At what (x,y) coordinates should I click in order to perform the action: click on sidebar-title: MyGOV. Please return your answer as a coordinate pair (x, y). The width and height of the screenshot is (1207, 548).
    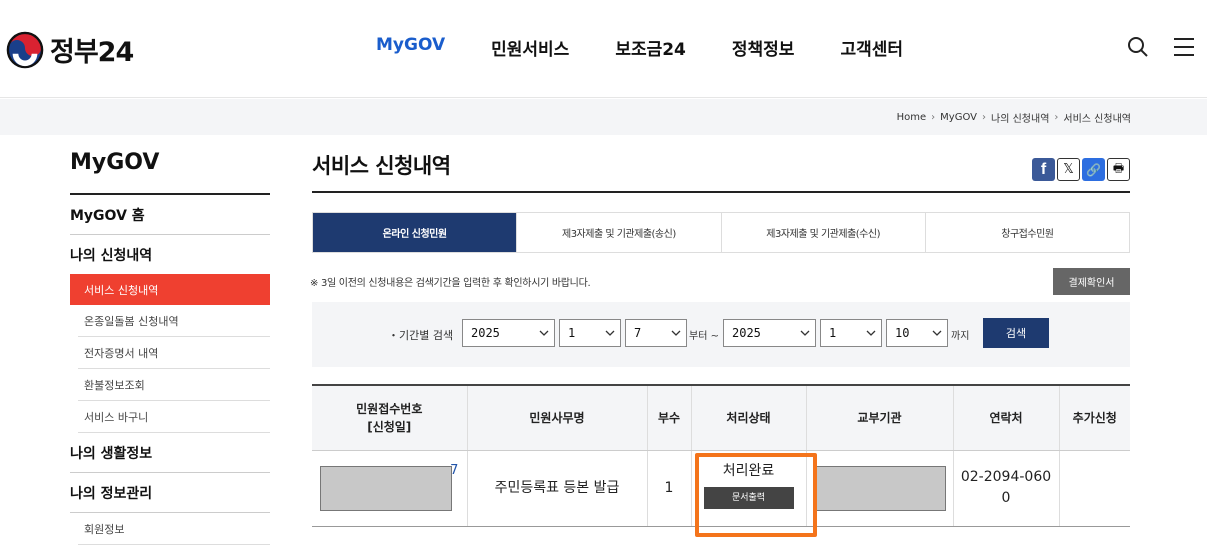
    Looking at the image, I should click on (170, 172).